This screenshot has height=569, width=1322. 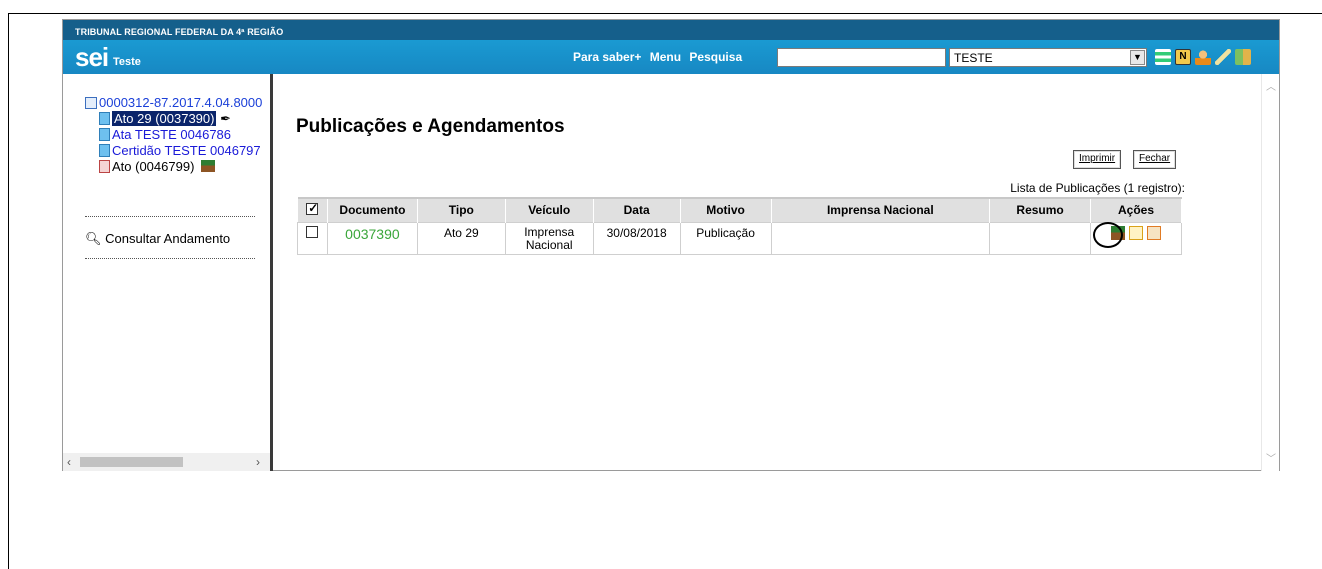 I want to click on document-link: 0037390, so click(x=372, y=234).